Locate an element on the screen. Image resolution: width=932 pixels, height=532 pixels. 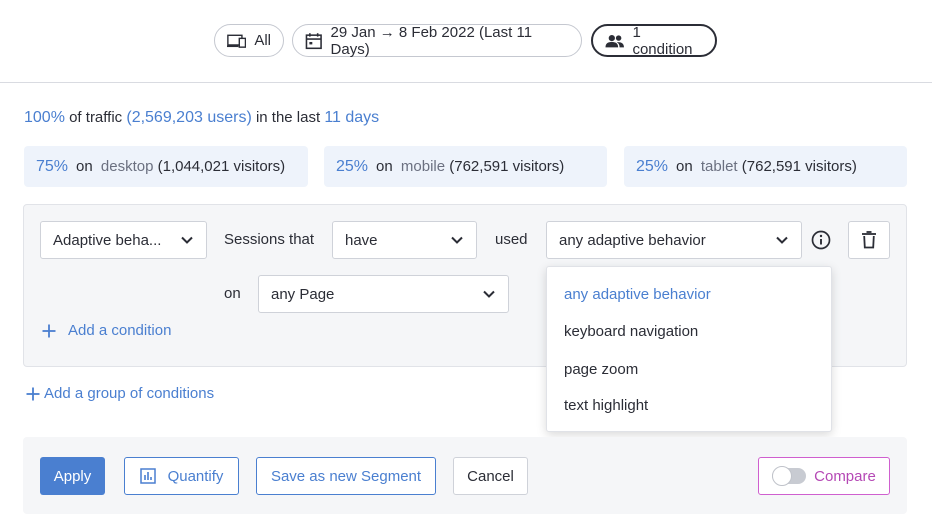
traffic-in-last-label: in the last is located at coordinates (288, 117).